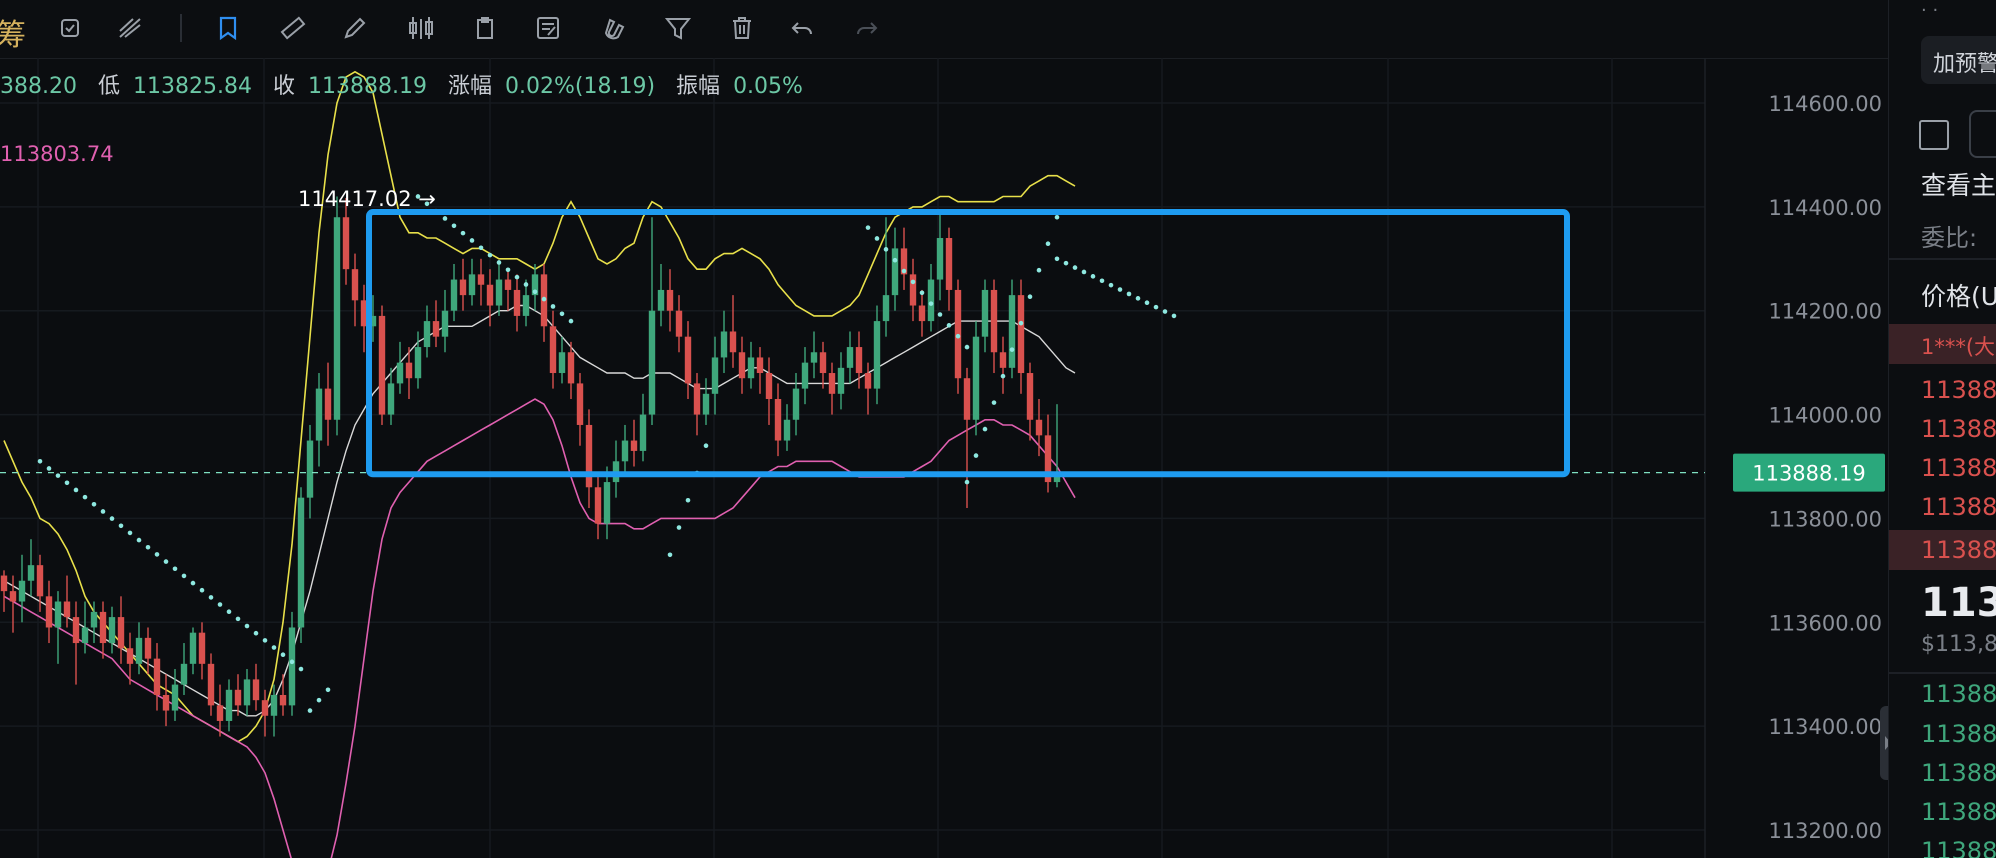 The width and height of the screenshot is (1996, 858). I want to click on close-value: 113888.19, so click(367, 86).